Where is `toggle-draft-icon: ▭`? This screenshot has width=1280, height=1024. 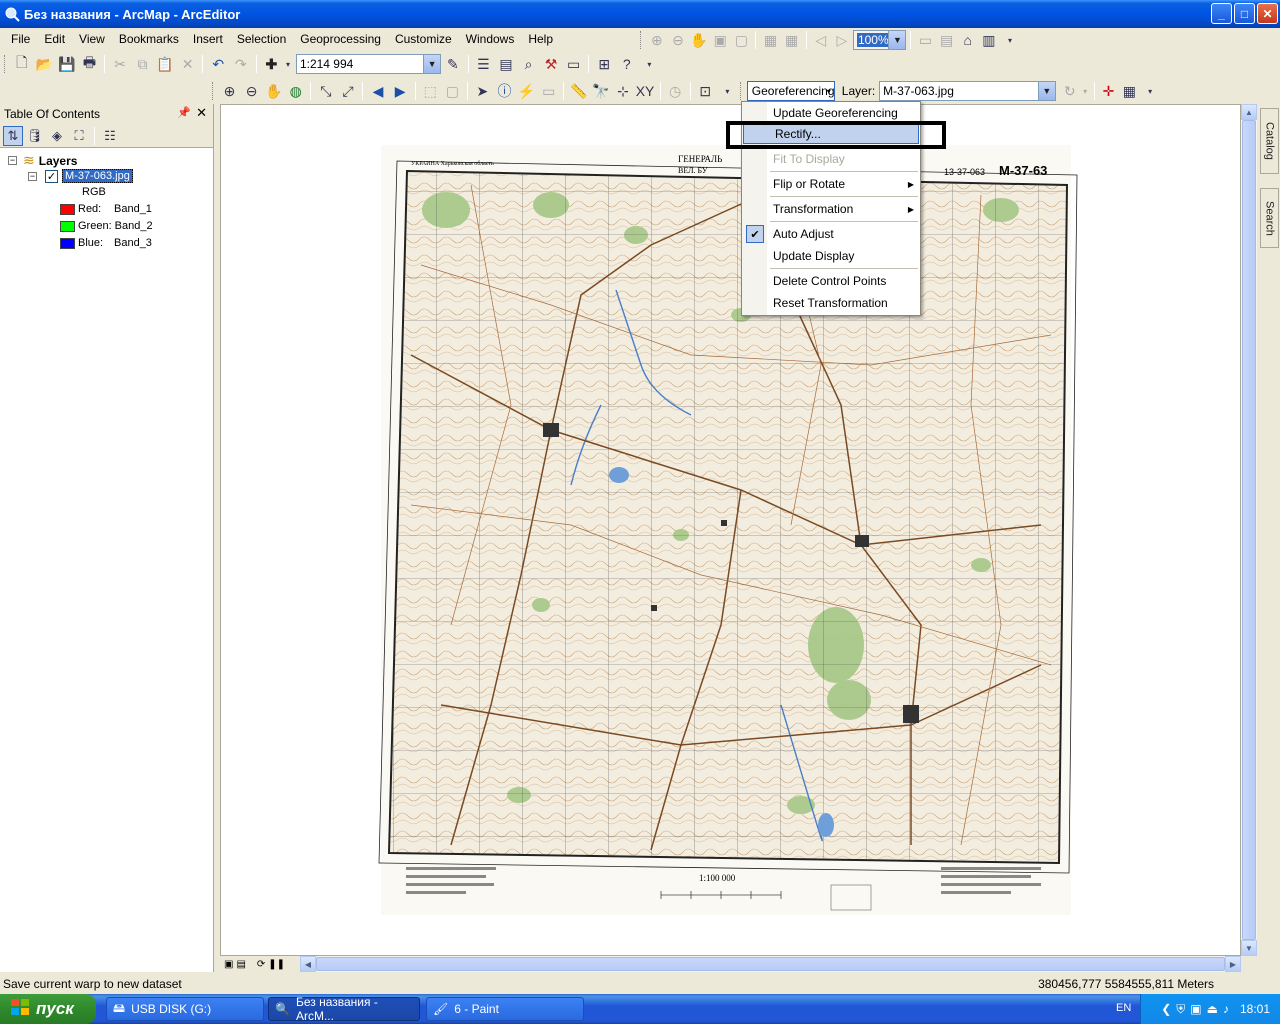
toggle-draft-icon: ▭ is located at coordinates (925, 40).